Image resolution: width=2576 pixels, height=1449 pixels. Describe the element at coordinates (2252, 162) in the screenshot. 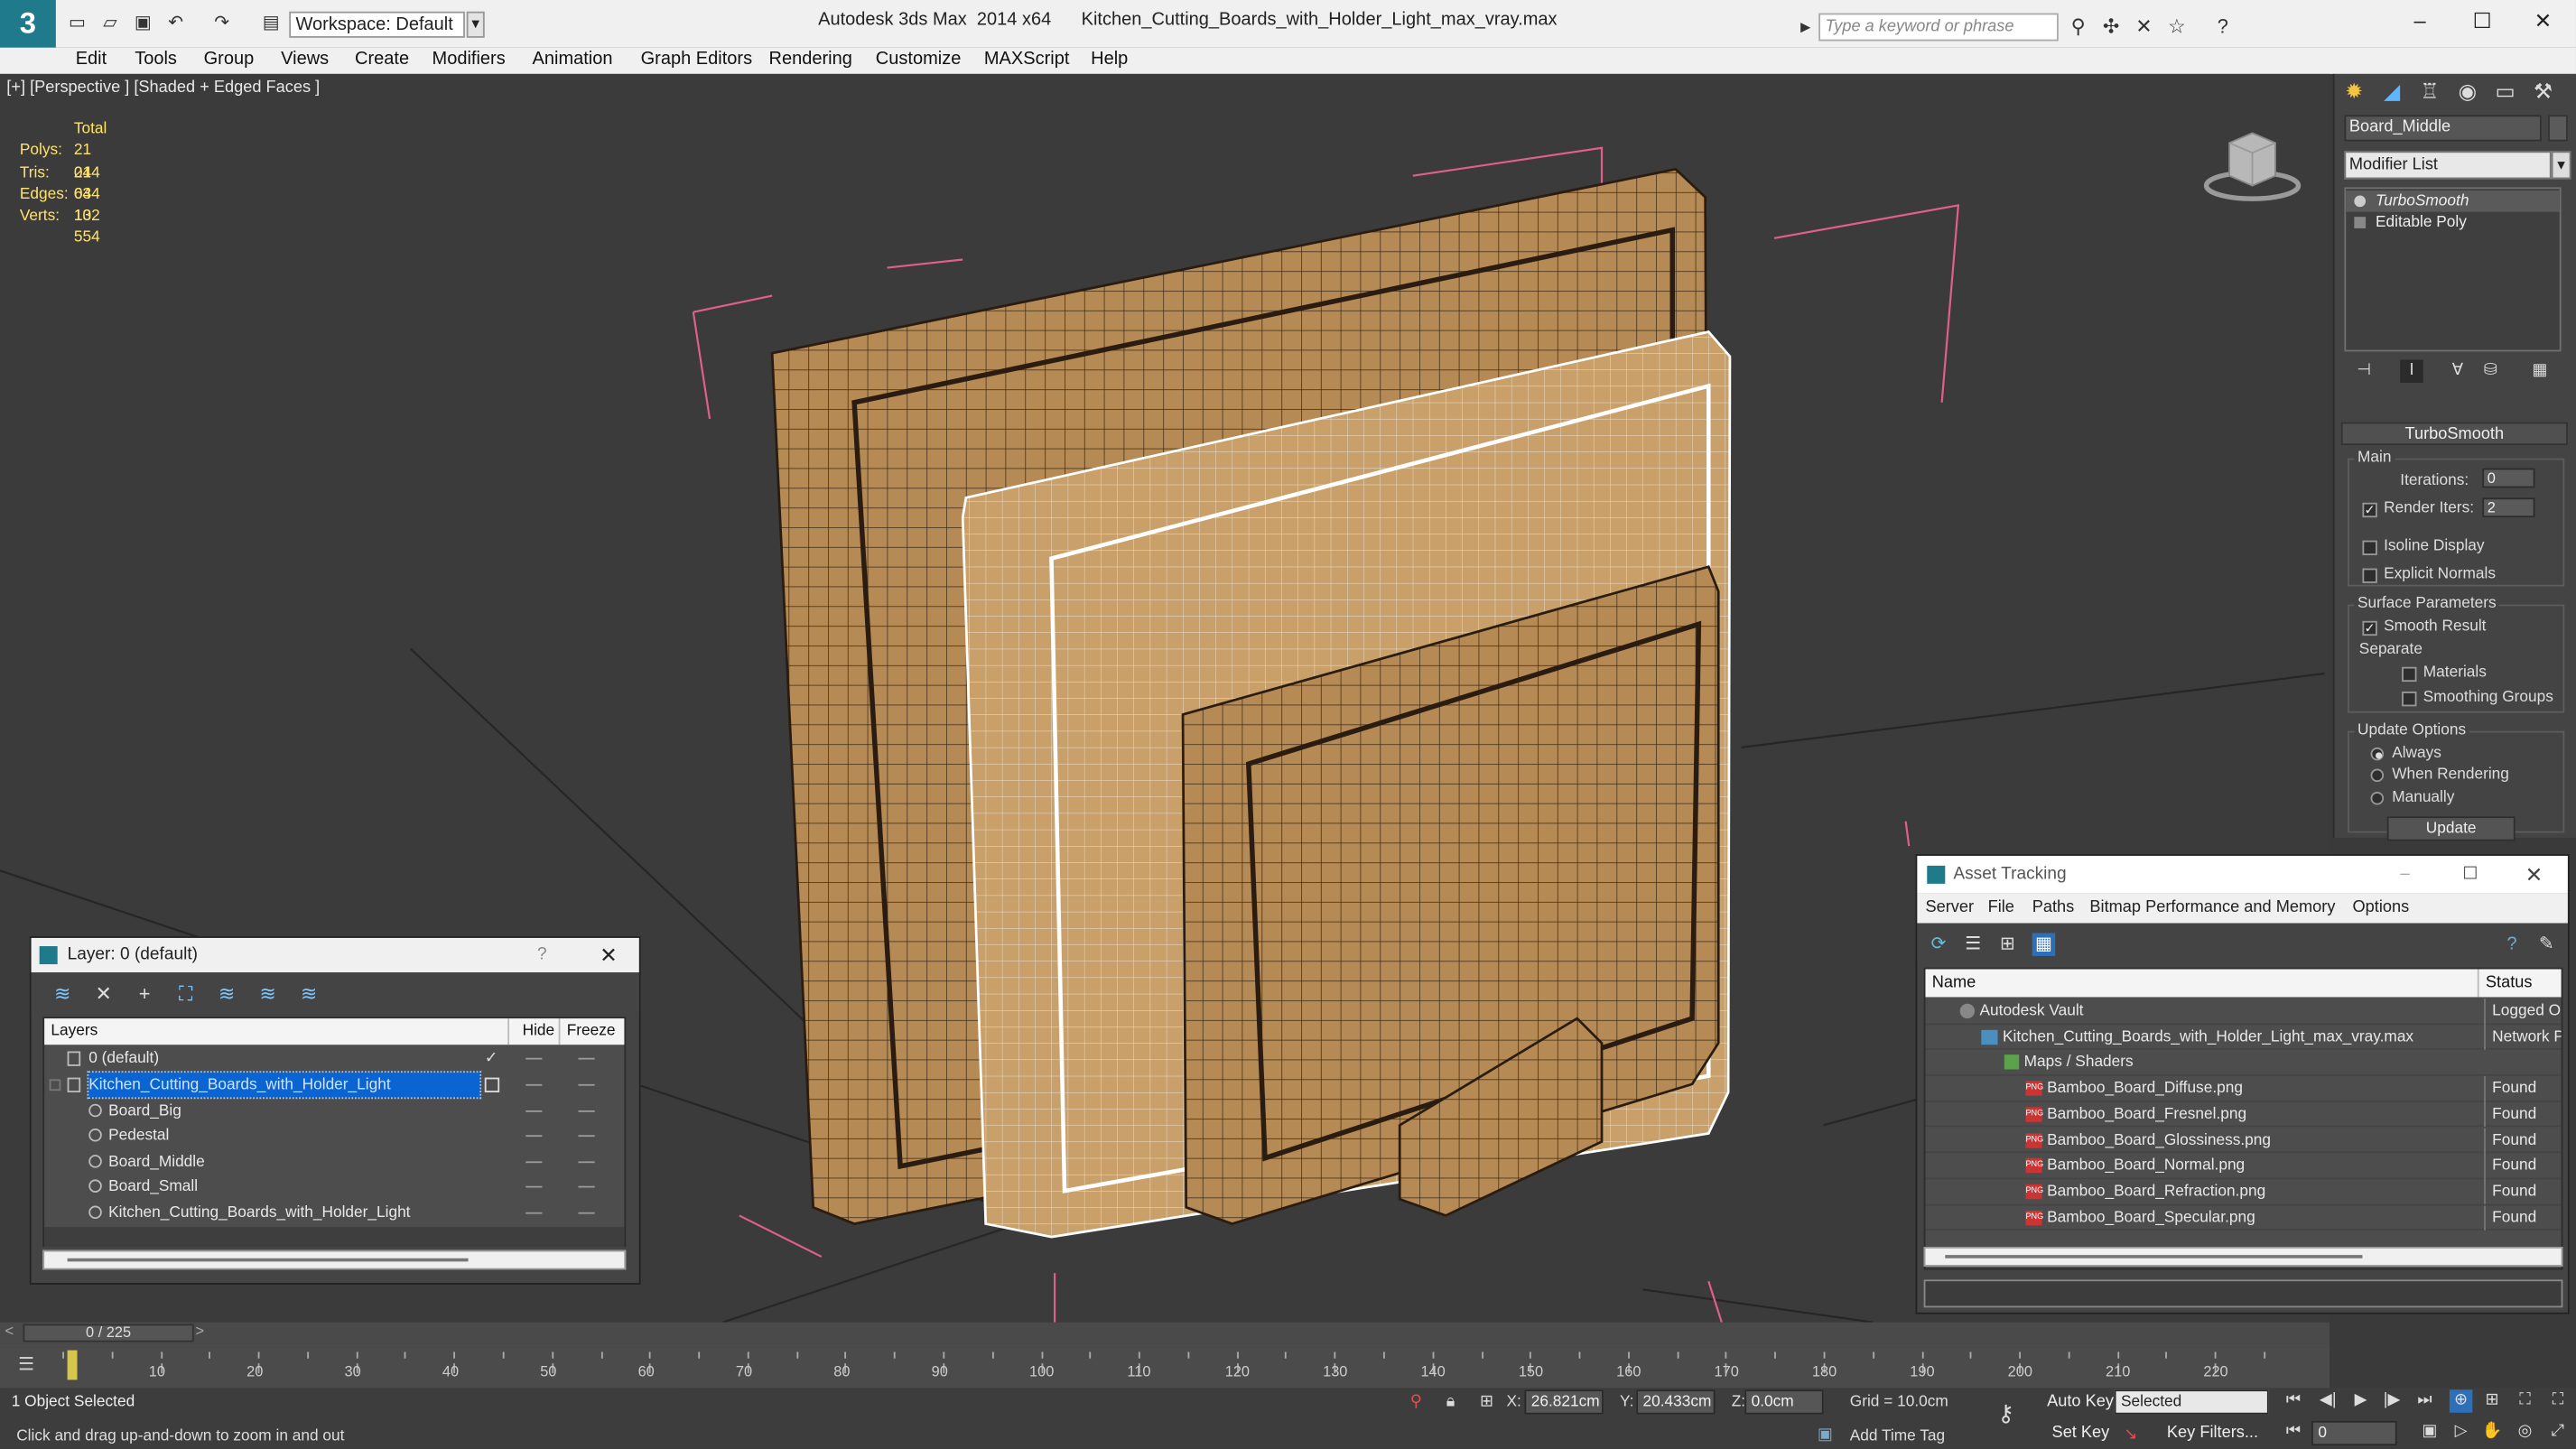

I see `viewcube-icon` at that location.